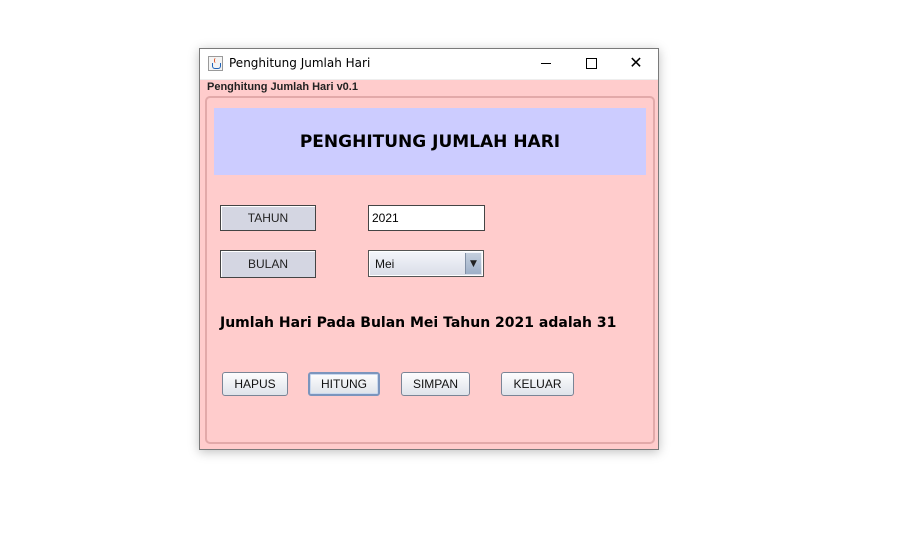 The image size is (897, 560). I want to click on tahun-label: TAHUN, so click(268, 218).